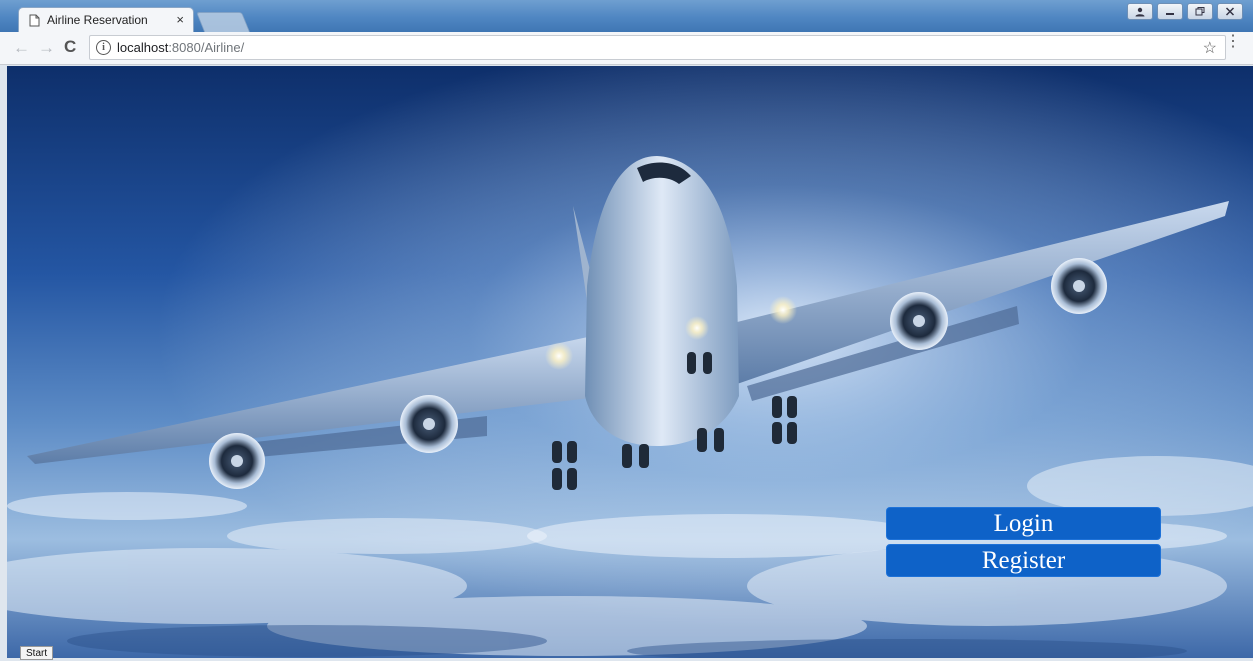 Image resolution: width=1253 pixels, height=661 pixels. I want to click on window-controls, so click(1185, 11).